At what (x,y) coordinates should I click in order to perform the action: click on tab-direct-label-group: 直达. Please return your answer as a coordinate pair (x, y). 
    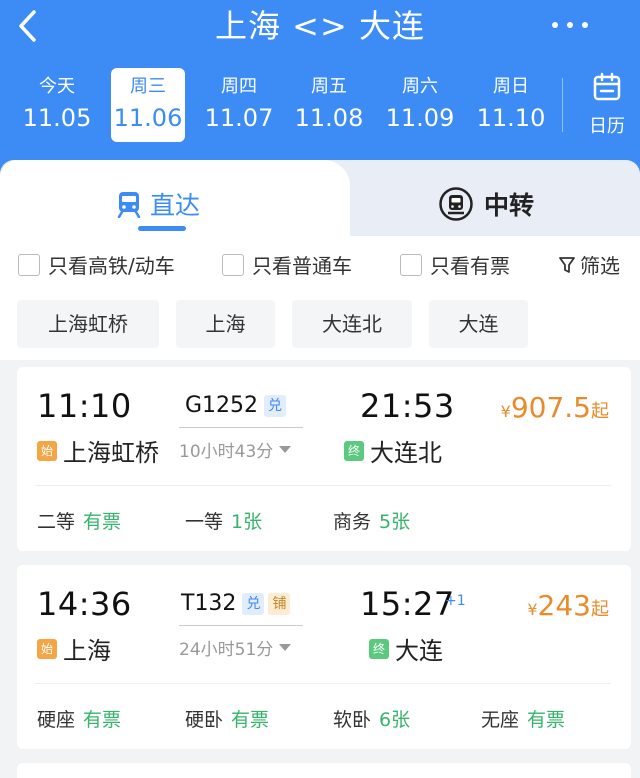
    Looking at the image, I should click on (158, 204).